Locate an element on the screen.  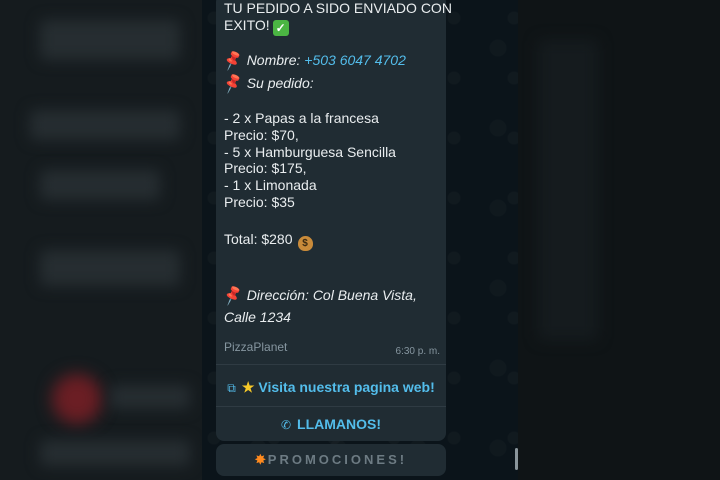
check-emoji-icon: ✓ is located at coordinates (280, 27).